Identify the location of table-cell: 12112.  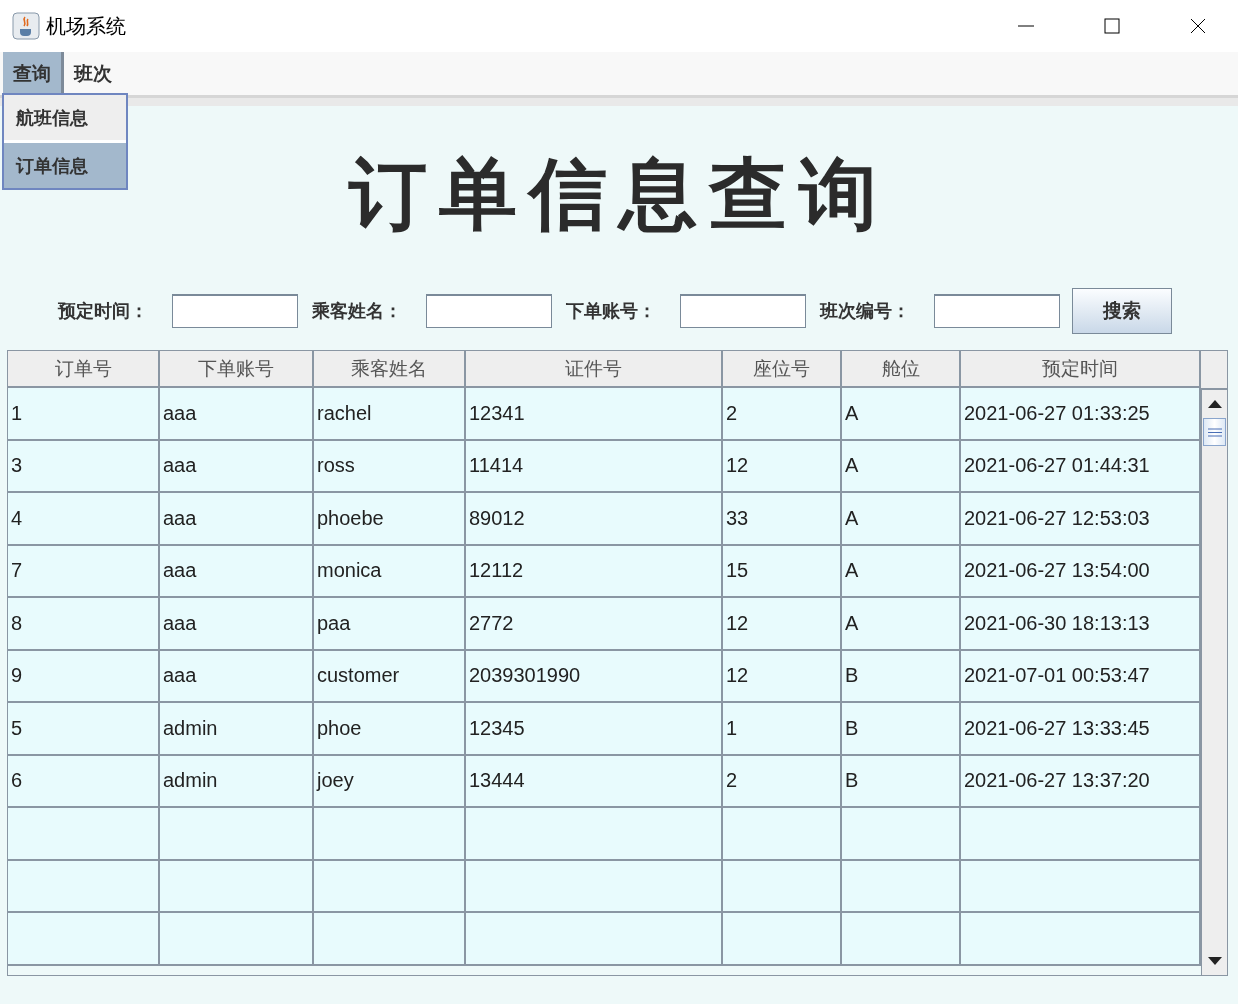
(594, 571).